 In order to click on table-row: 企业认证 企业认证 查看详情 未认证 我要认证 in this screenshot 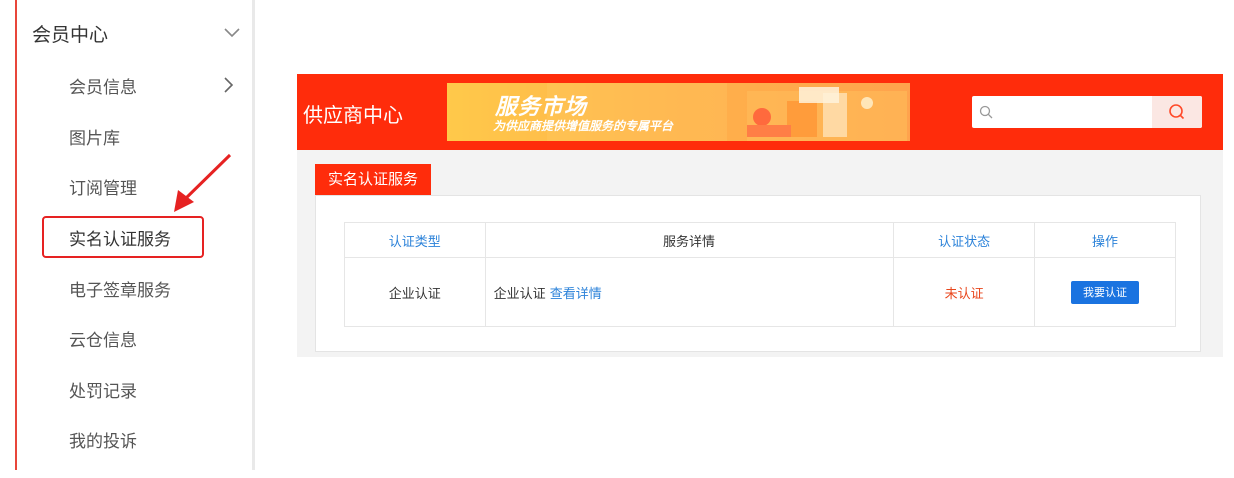, I will do `click(760, 292)`.